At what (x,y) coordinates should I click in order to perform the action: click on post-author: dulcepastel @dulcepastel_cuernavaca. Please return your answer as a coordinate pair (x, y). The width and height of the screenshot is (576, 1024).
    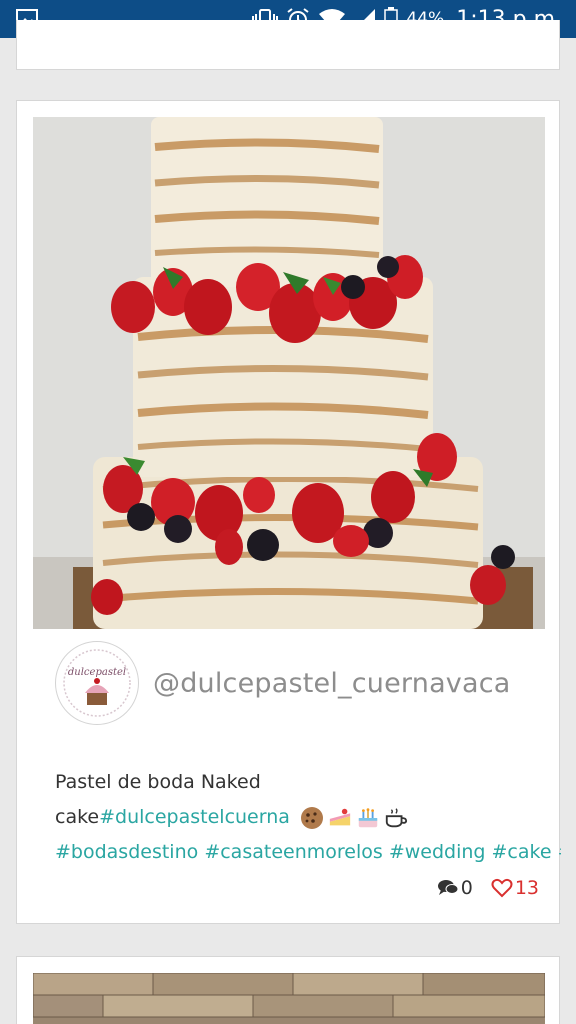
    Looking at the image, I should click on (283, 683).